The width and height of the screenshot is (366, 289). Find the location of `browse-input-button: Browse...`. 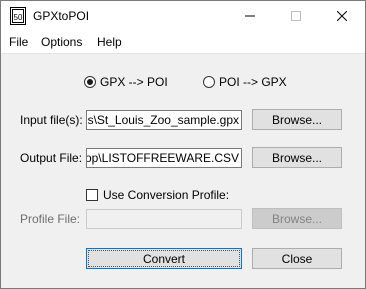

browse-input-button: Browse... is located at coordinates (297, 119).